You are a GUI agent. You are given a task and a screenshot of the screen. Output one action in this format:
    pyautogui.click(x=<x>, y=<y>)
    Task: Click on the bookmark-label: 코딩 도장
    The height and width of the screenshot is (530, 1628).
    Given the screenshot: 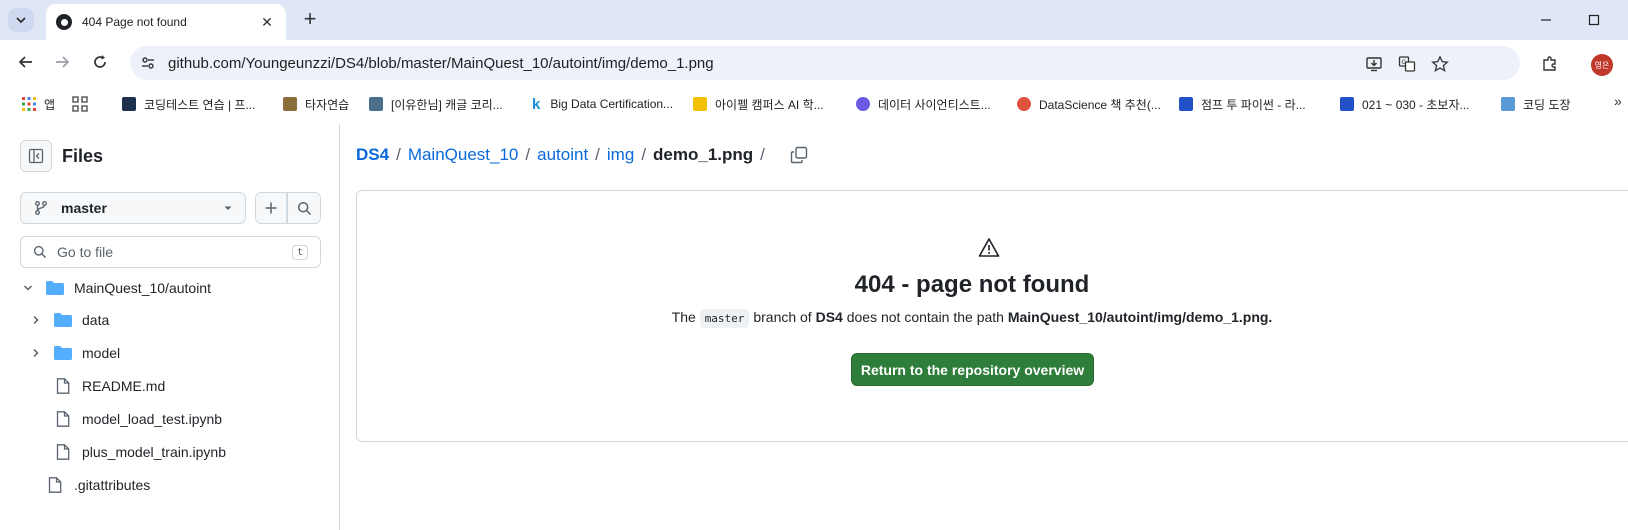 What is the action you would take?
    pyautogui.click(x=1547, y=104)
    